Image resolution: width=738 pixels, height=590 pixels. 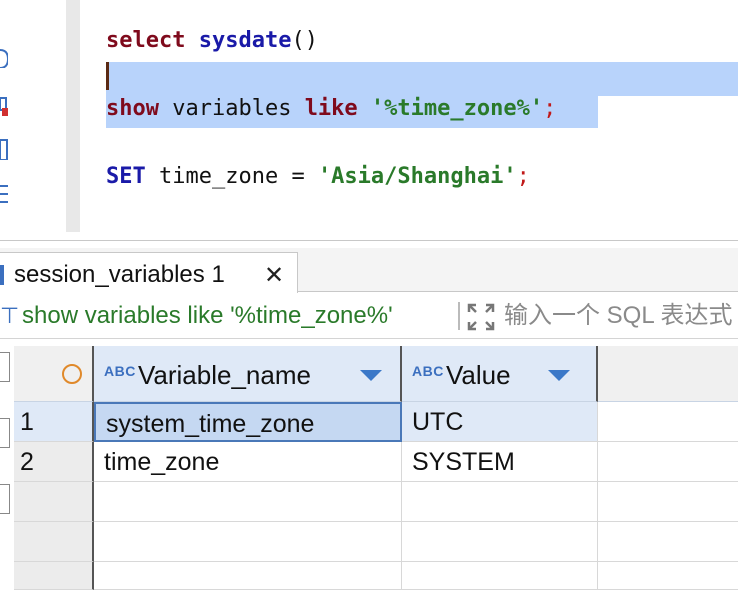 I want to click on column-header-value: ABC Value, so click(x=500, y=374).